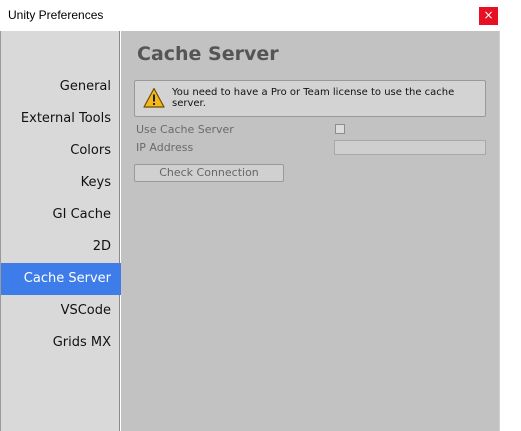 This screenshot has width=521, height=431. Describe the element at coordinates (61, 183) in the screenshot. I see `sidebar-item-keys: Keys` at that location.